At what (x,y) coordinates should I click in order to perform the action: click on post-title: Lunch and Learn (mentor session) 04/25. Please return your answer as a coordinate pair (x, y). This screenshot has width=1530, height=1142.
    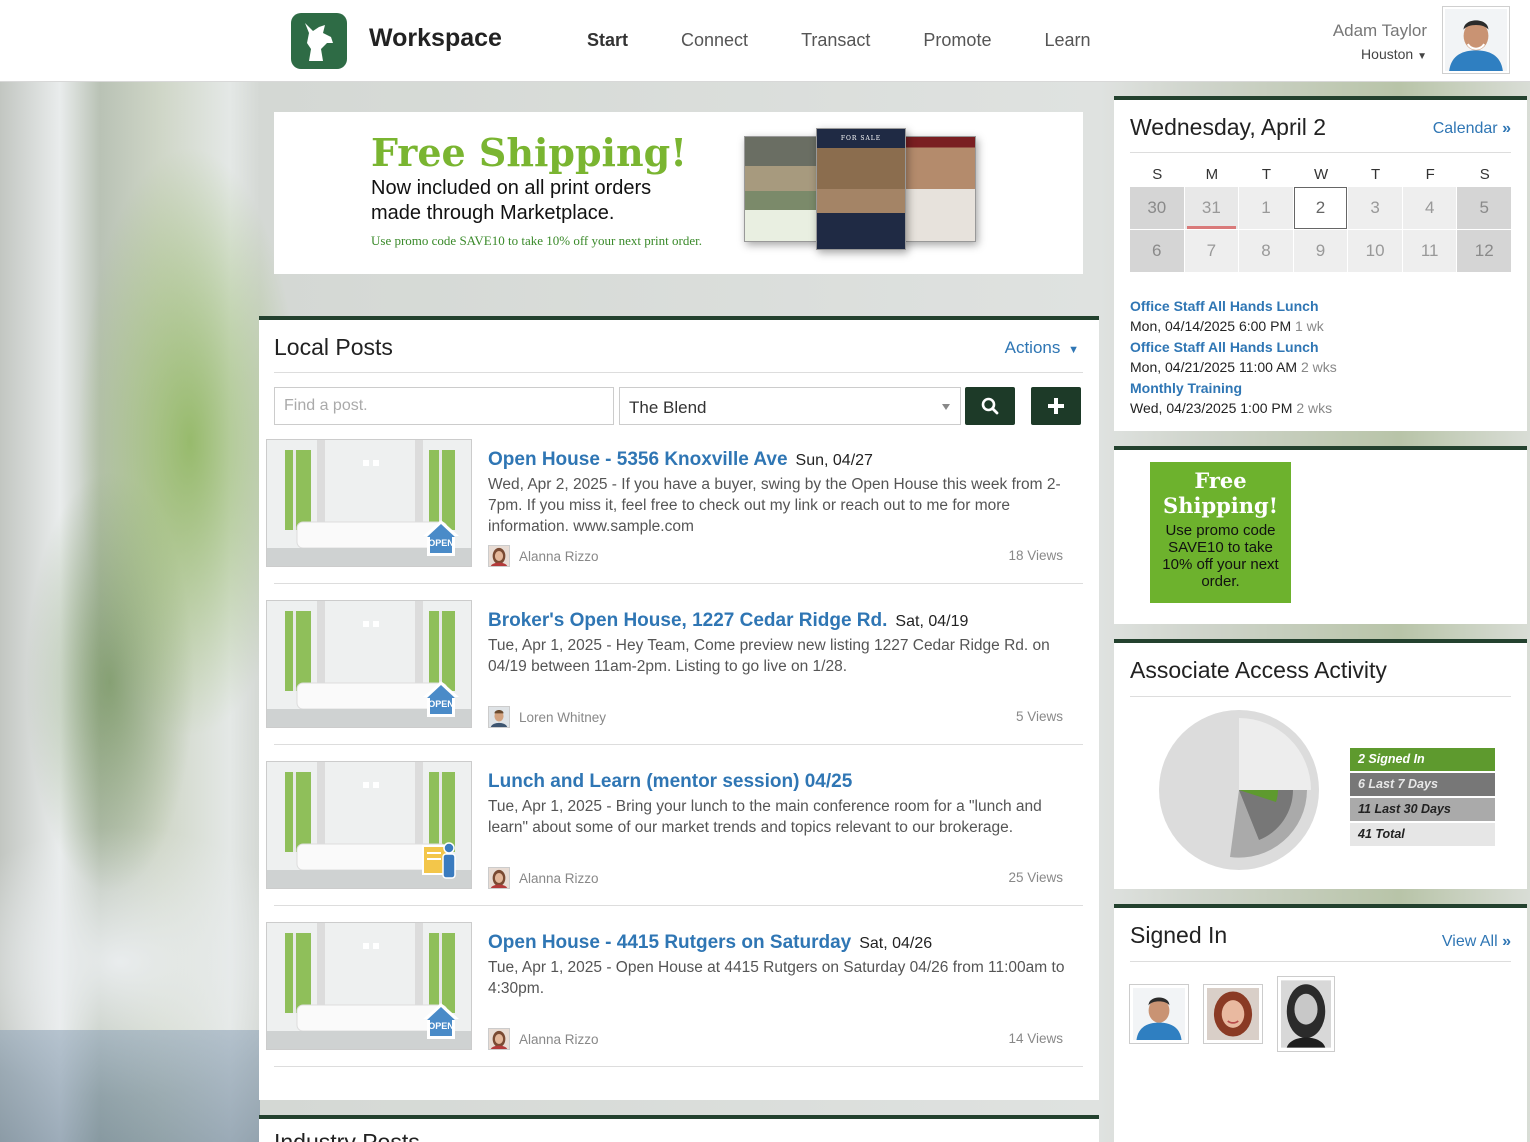
    Looking at the image, I should click on (670, 782).